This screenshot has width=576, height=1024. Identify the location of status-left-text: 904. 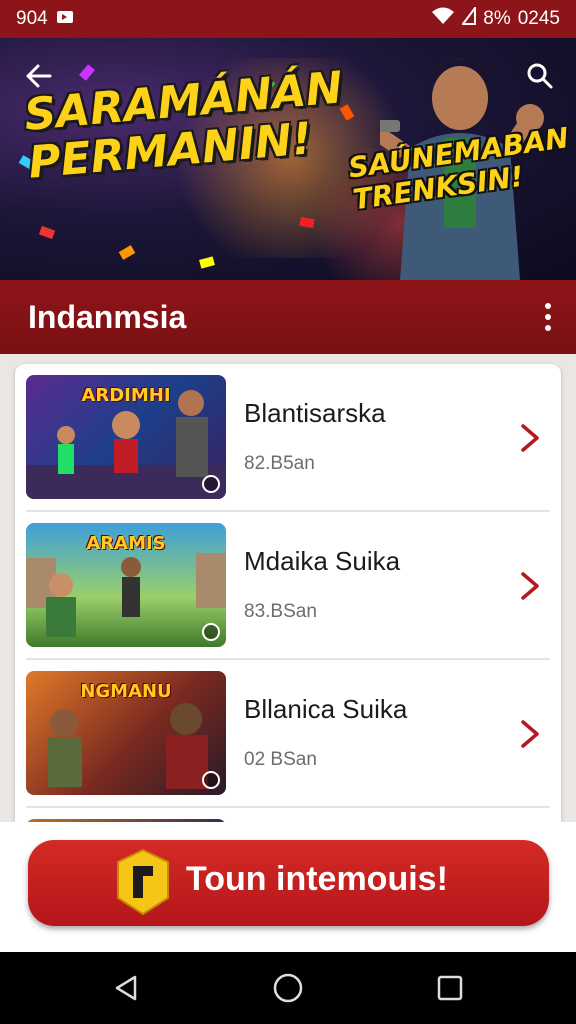
(32, 18).